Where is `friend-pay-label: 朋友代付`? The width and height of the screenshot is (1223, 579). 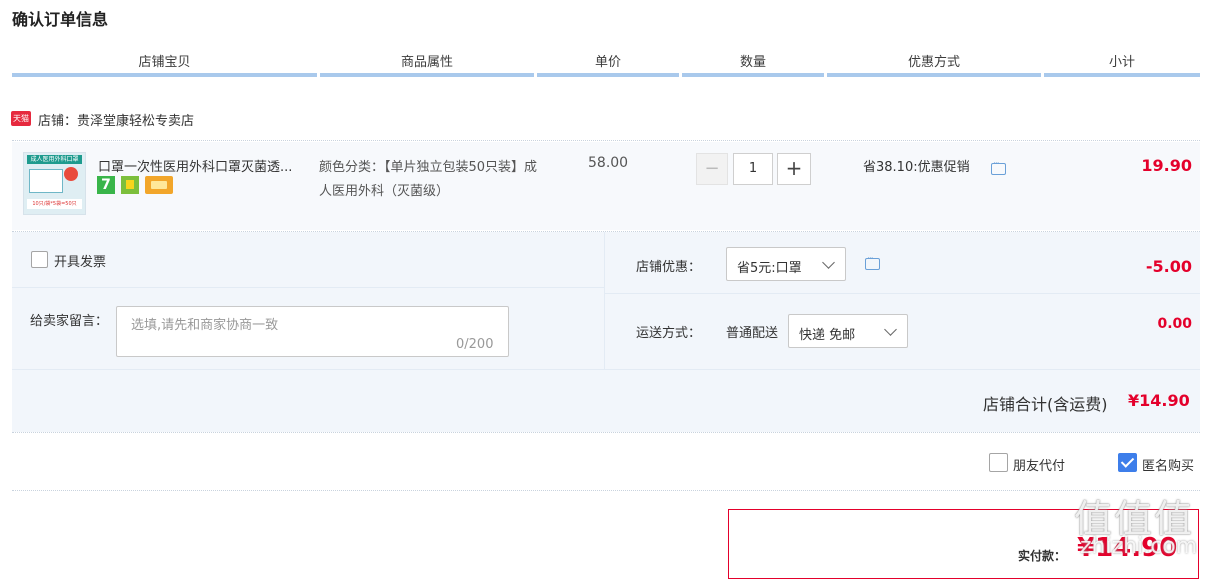
friend-pay-label: 朋友代付 is located at coordinates (1039, 464).